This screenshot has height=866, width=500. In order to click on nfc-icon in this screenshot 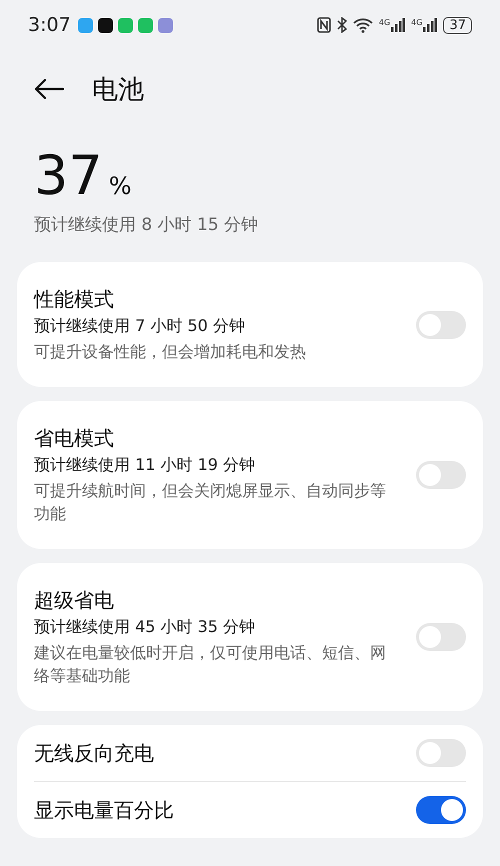, I will do `click(323, 25)`.